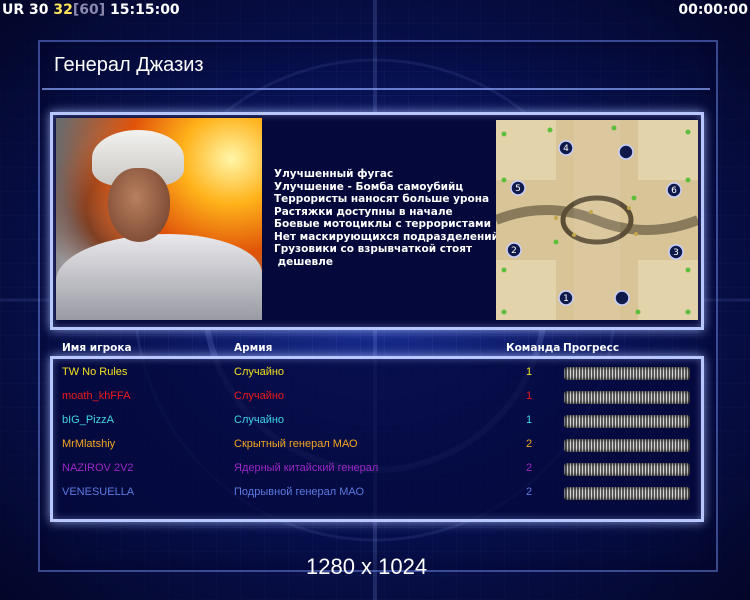 This screenshot has height=600, width=750. Describe the element at coordinates (63, 10) in the screenshot. I see `hud-seg-3: 32` at that location.